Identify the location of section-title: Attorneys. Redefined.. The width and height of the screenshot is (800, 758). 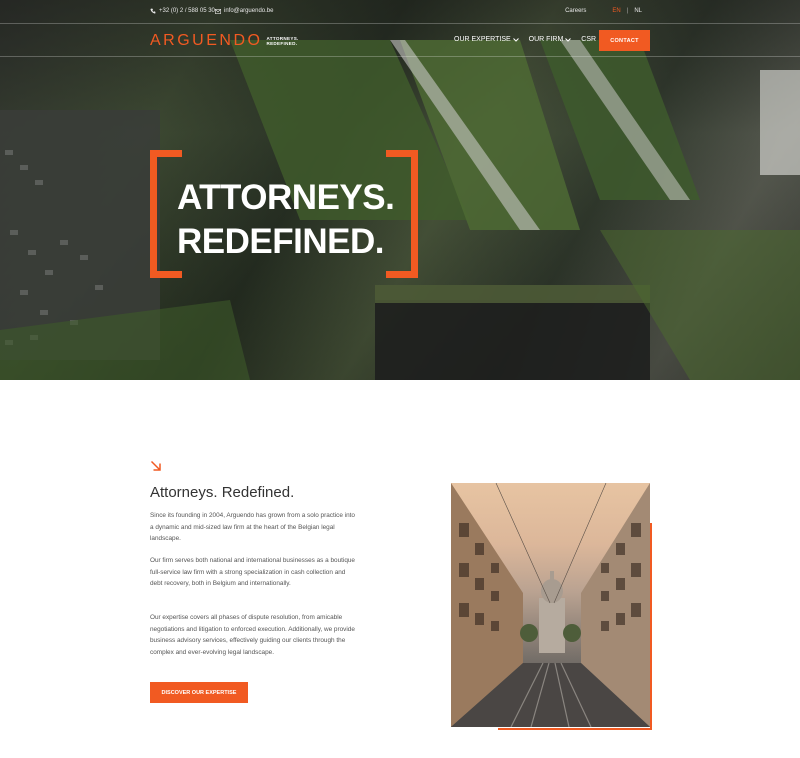
(222, 492).